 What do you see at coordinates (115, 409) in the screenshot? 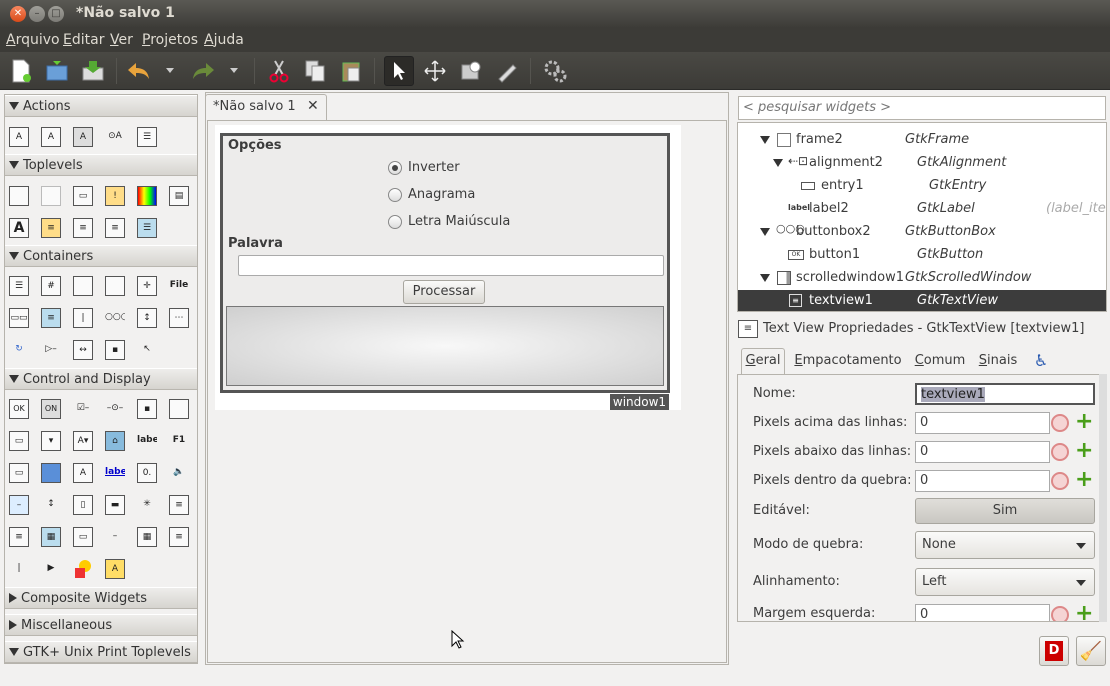
I see `radio-button-icon: –⊙–` at bounding box center [115, 409].